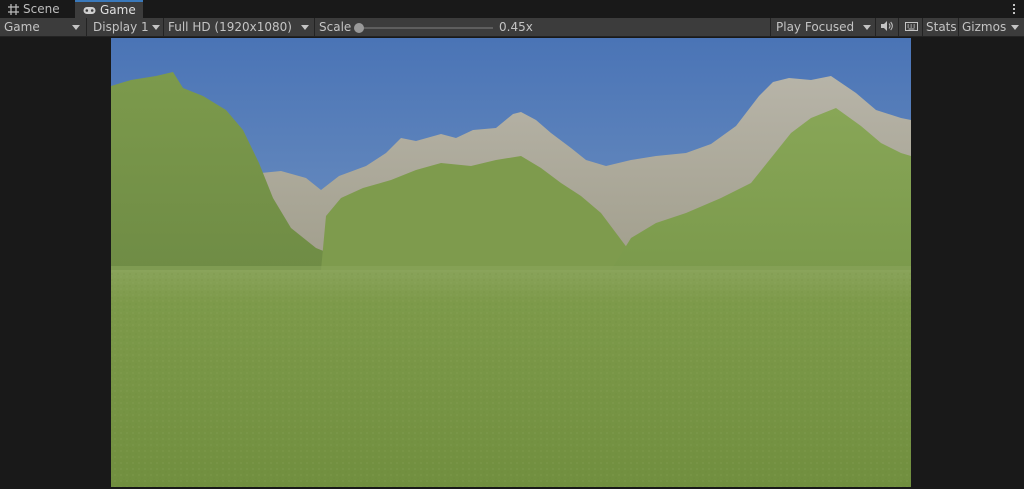 The image size is (1024, 489). Describe the element at coordinates (13, 9) in the screenshot. I see `grid-icon` at that location.